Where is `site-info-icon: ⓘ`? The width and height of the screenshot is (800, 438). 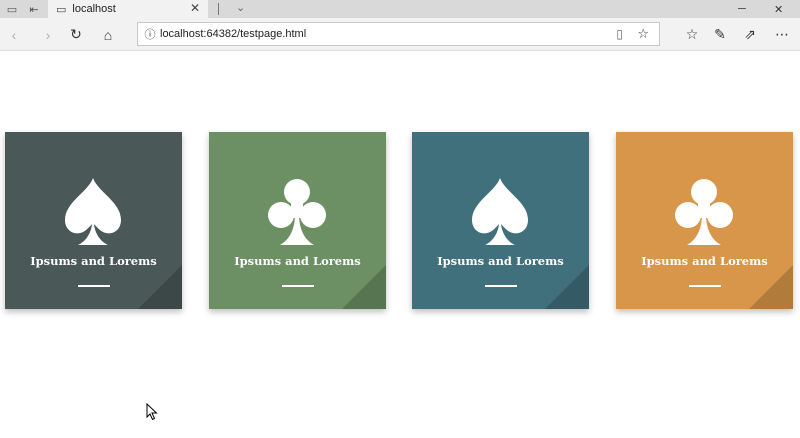 site-info-icon: ⓘ is located at coordinates (150, 34).